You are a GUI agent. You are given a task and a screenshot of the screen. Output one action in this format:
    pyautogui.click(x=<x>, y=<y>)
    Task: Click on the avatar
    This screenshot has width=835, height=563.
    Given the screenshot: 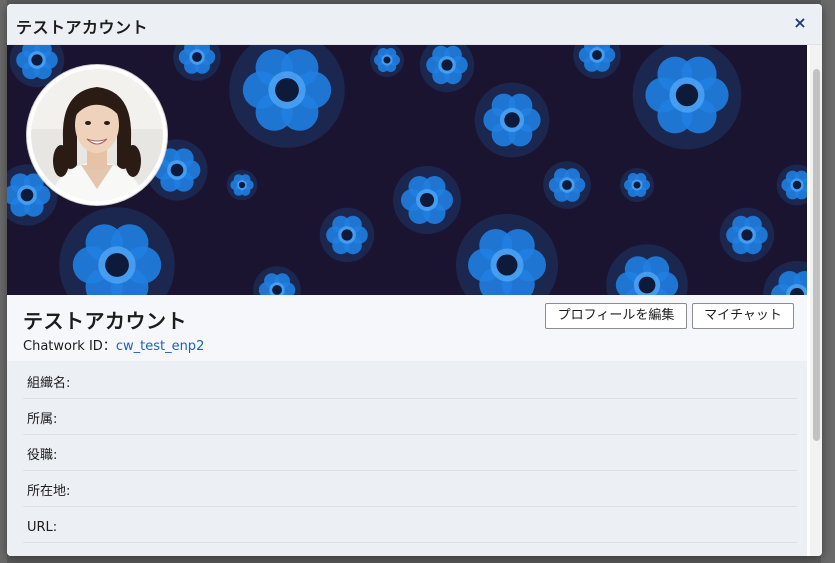 What is the action you would take?
    pyautogui.click(x=97, y=135)
    